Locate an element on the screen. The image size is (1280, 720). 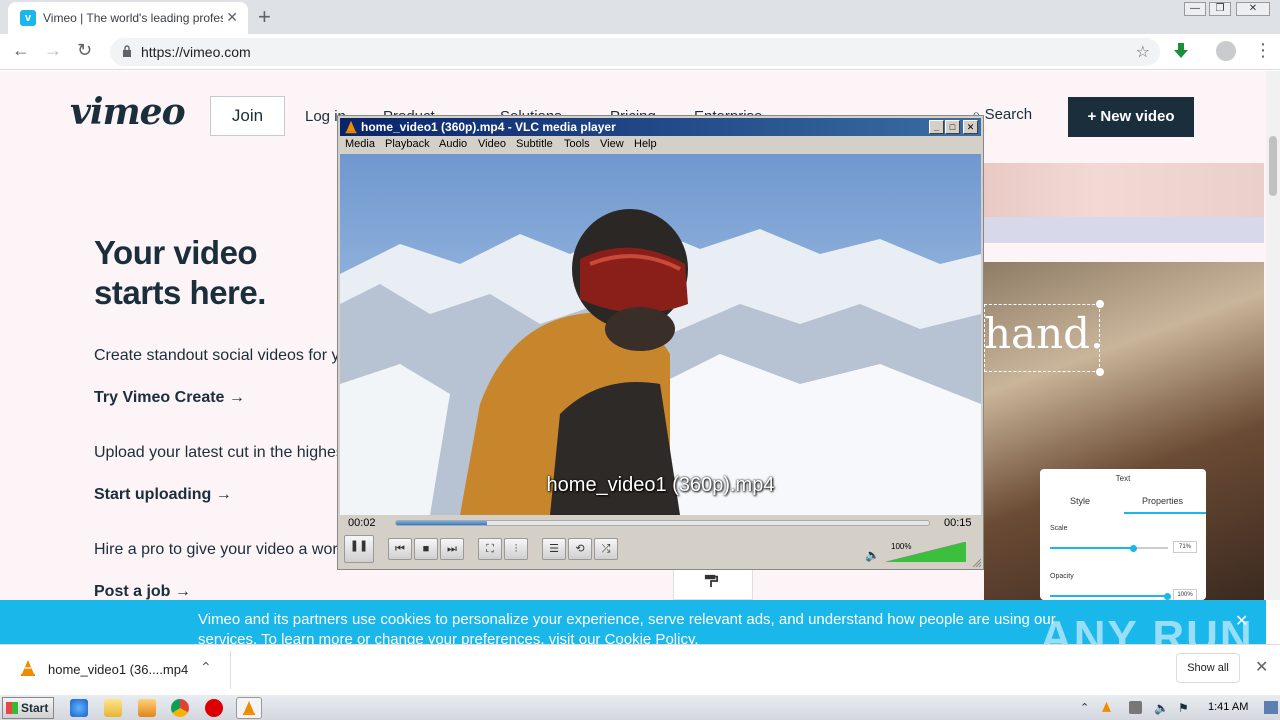
start-button: Start is located at coordinates (28, 708).